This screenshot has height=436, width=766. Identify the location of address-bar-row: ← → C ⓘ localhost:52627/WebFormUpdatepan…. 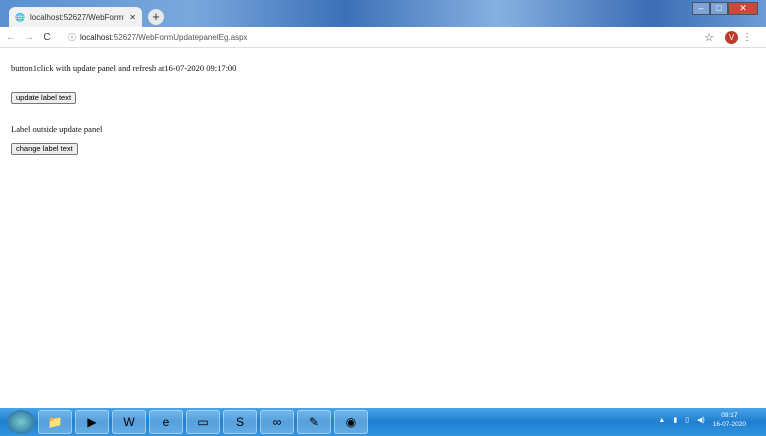
(383, 37).